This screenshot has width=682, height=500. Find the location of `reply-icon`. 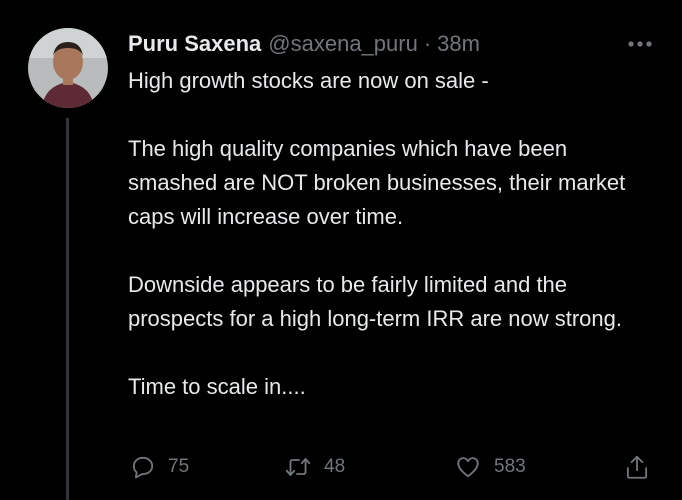

reply-icon is located at coordinates (143, 467).